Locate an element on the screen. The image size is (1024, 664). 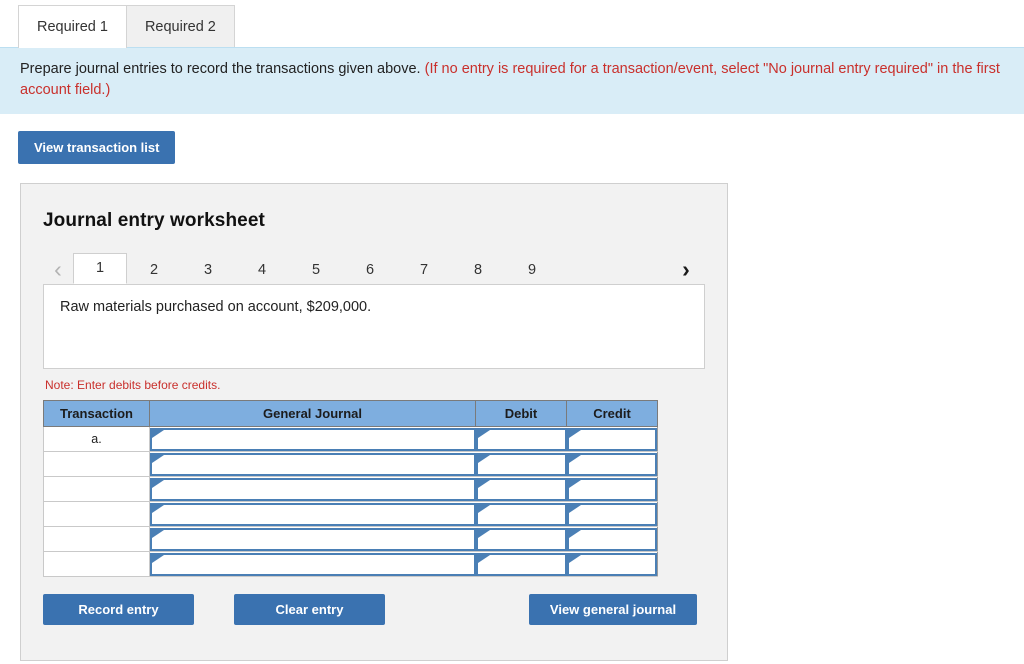
chevron-left-icon: ‹ is located at coordinates (58, 269).